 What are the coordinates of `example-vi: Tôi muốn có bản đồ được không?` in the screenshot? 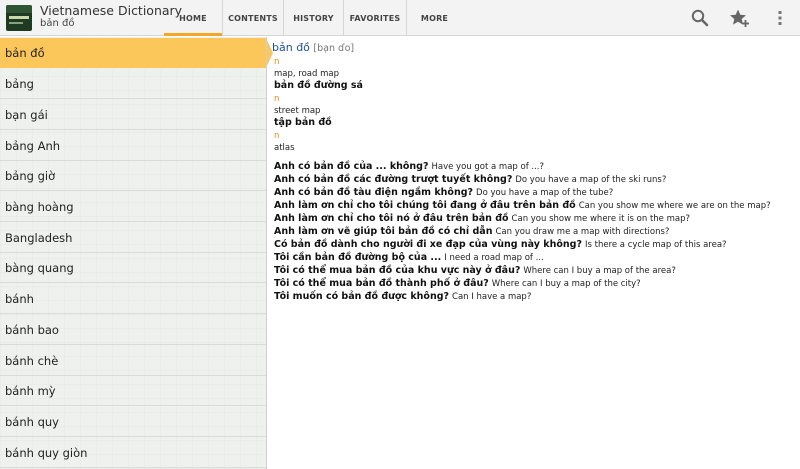 It's located at (362, 296).